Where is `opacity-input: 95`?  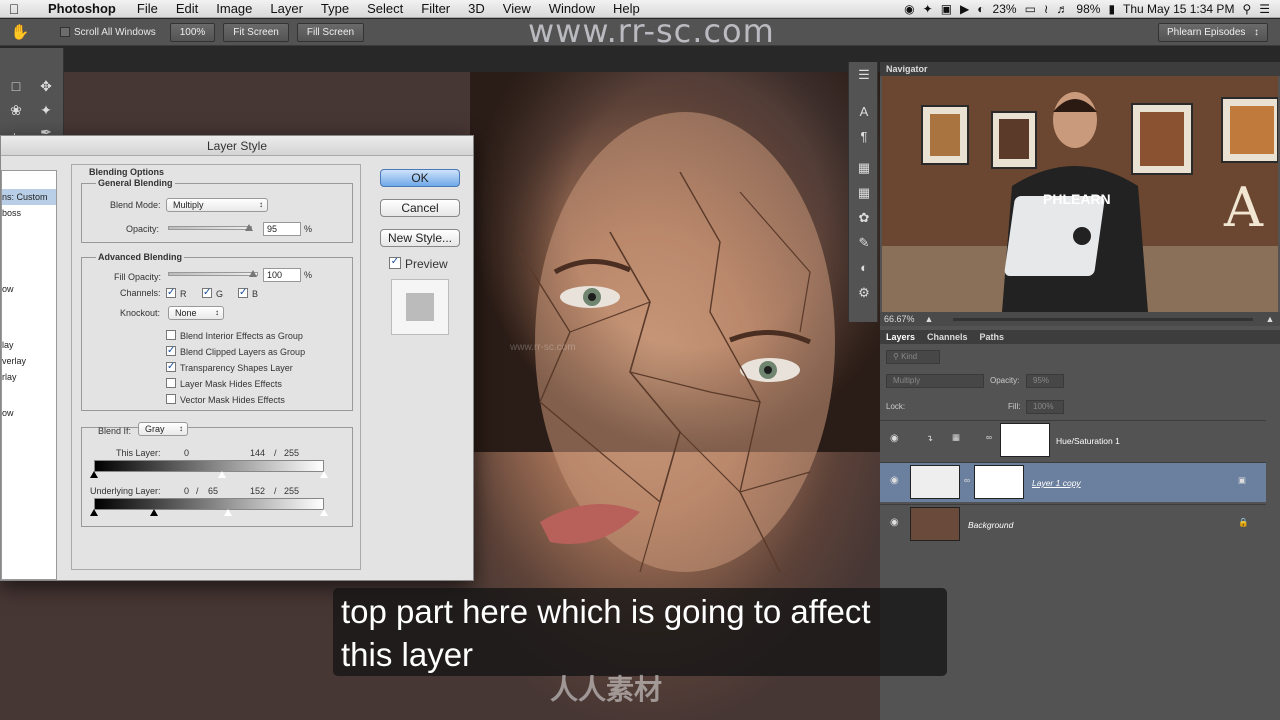
opacity-input: 95 is located at coordinates (282, 229).